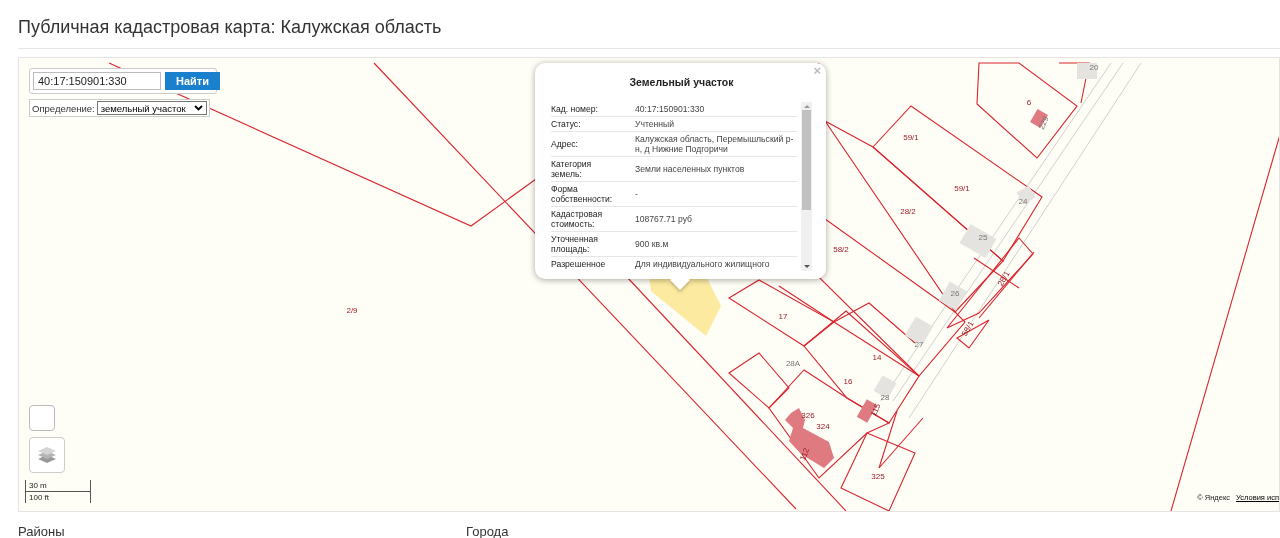 The image size is (1280, 538). I want to click on scrollbar, so click(806, 186).